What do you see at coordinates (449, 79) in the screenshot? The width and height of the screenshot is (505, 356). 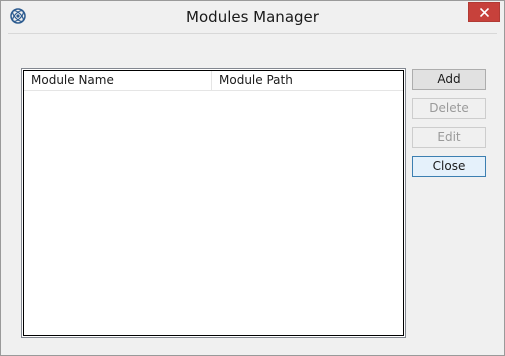 I see `add-button: Add` at bounding box center [449, 79].